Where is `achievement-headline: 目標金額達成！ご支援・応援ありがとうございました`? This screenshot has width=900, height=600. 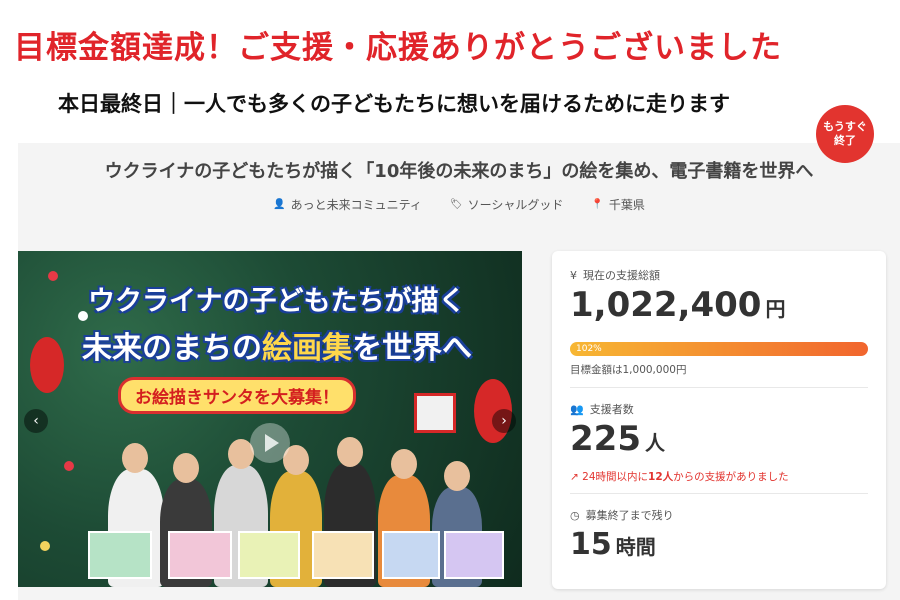
achievement-headline: 目標金額達成！ご支援・応援ありがとうございました is located at coordinates (398, 48).